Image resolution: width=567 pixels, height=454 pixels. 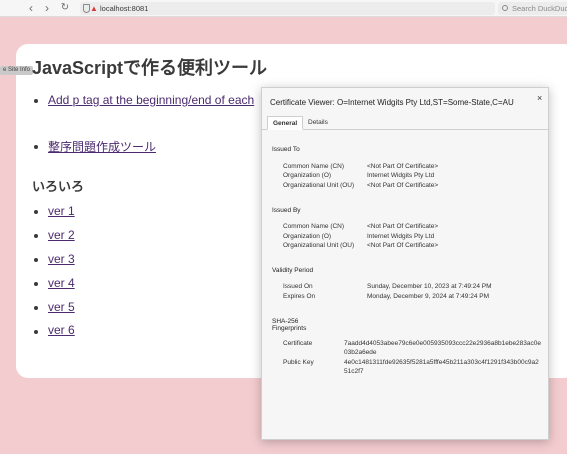 What do you see at coordinates (405, 122) in the screenshot?
I see `tab-bar: General Details` at bounding box center [405, 122].